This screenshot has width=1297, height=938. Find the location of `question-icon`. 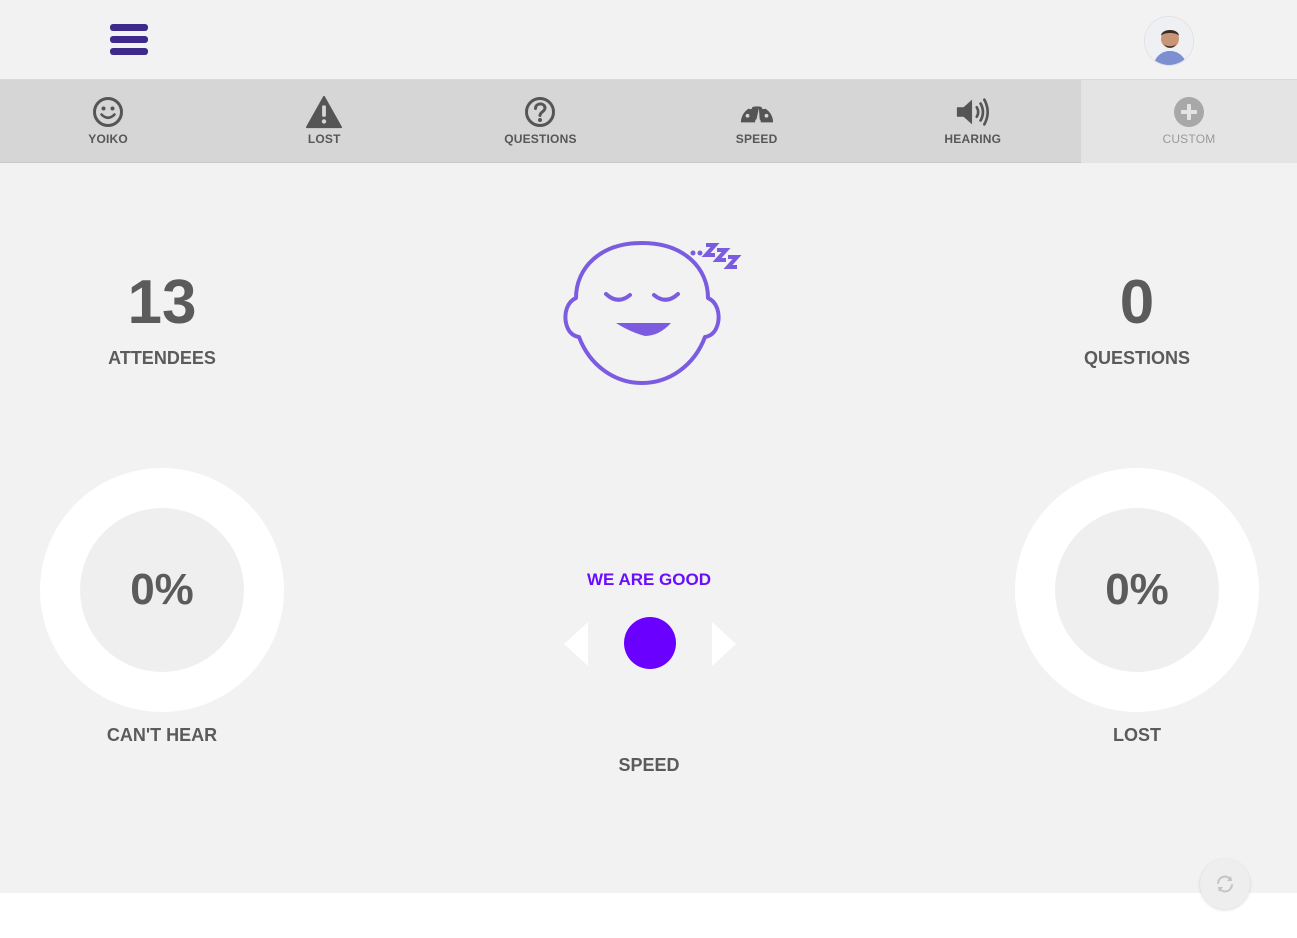

question-icon is located at coordinates (540, 112).